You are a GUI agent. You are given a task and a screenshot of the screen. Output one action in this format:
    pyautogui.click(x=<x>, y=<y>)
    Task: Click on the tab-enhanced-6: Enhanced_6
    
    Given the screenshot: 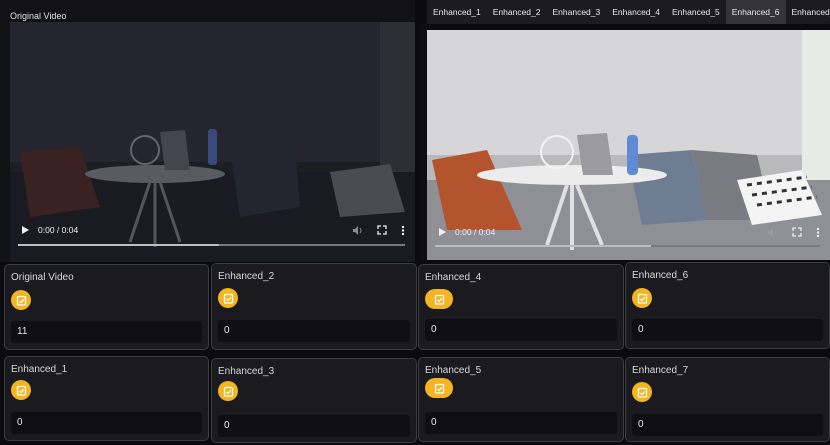 What is the action you would take?
    pyautogui.click(x=755, y=12)
    